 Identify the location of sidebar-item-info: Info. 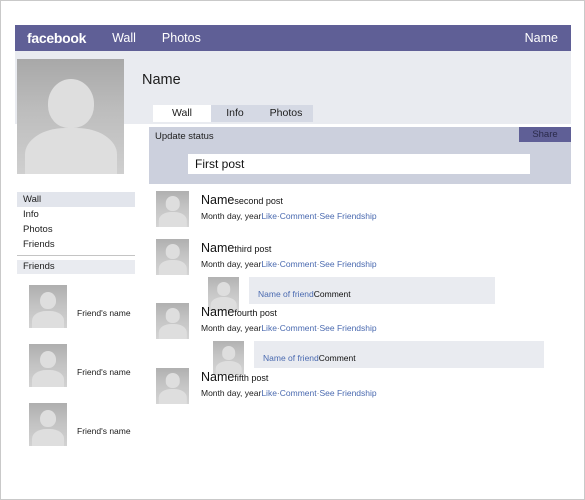
(76, 214).